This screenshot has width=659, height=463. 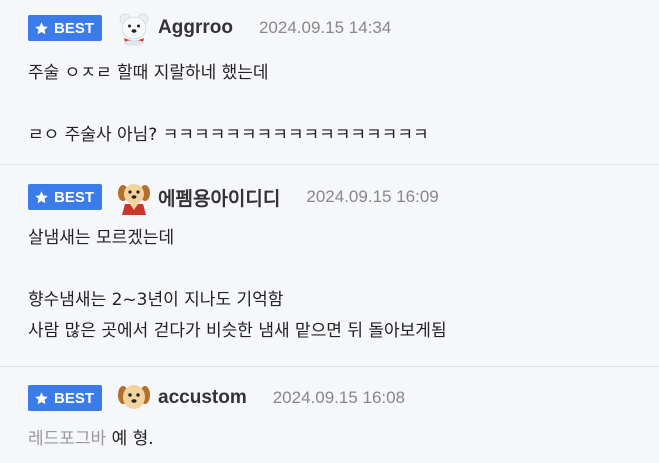 I want to click on comment-line: 사람 많은 곳에서 걷다가 비슷한 냄새 맡으면 뒤 돌아보게됨, so click(x=237, y=331).